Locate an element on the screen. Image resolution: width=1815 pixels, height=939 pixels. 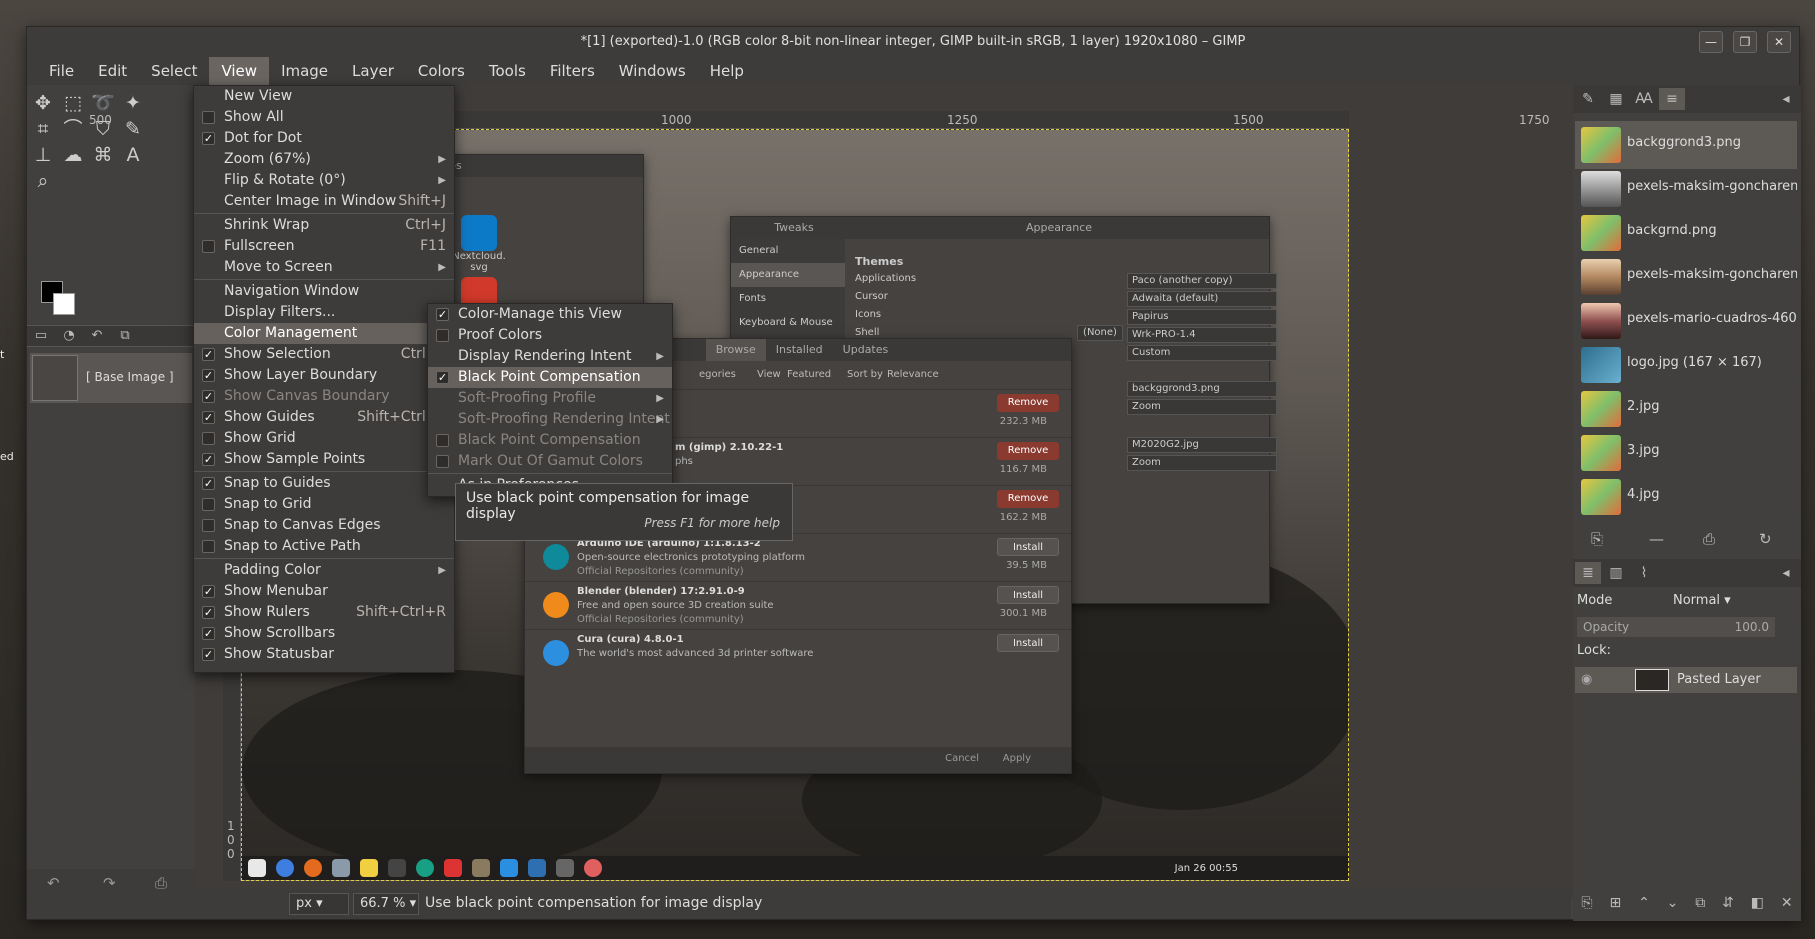
image-list-item: 2.jpg is located at coordinates (1686, 409).